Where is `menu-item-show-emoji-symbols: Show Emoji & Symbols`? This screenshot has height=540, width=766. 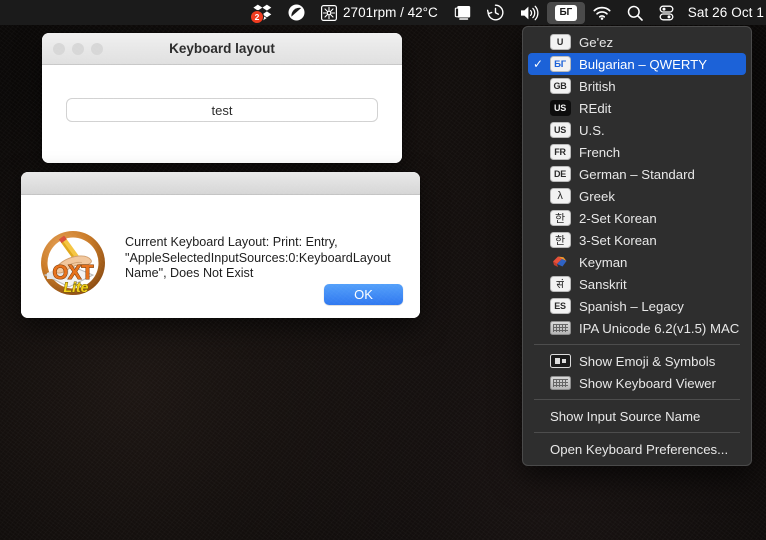 menu-item-show-emoji-symbols: Show Emoji & Symbols is located at coordinates (637, 361).